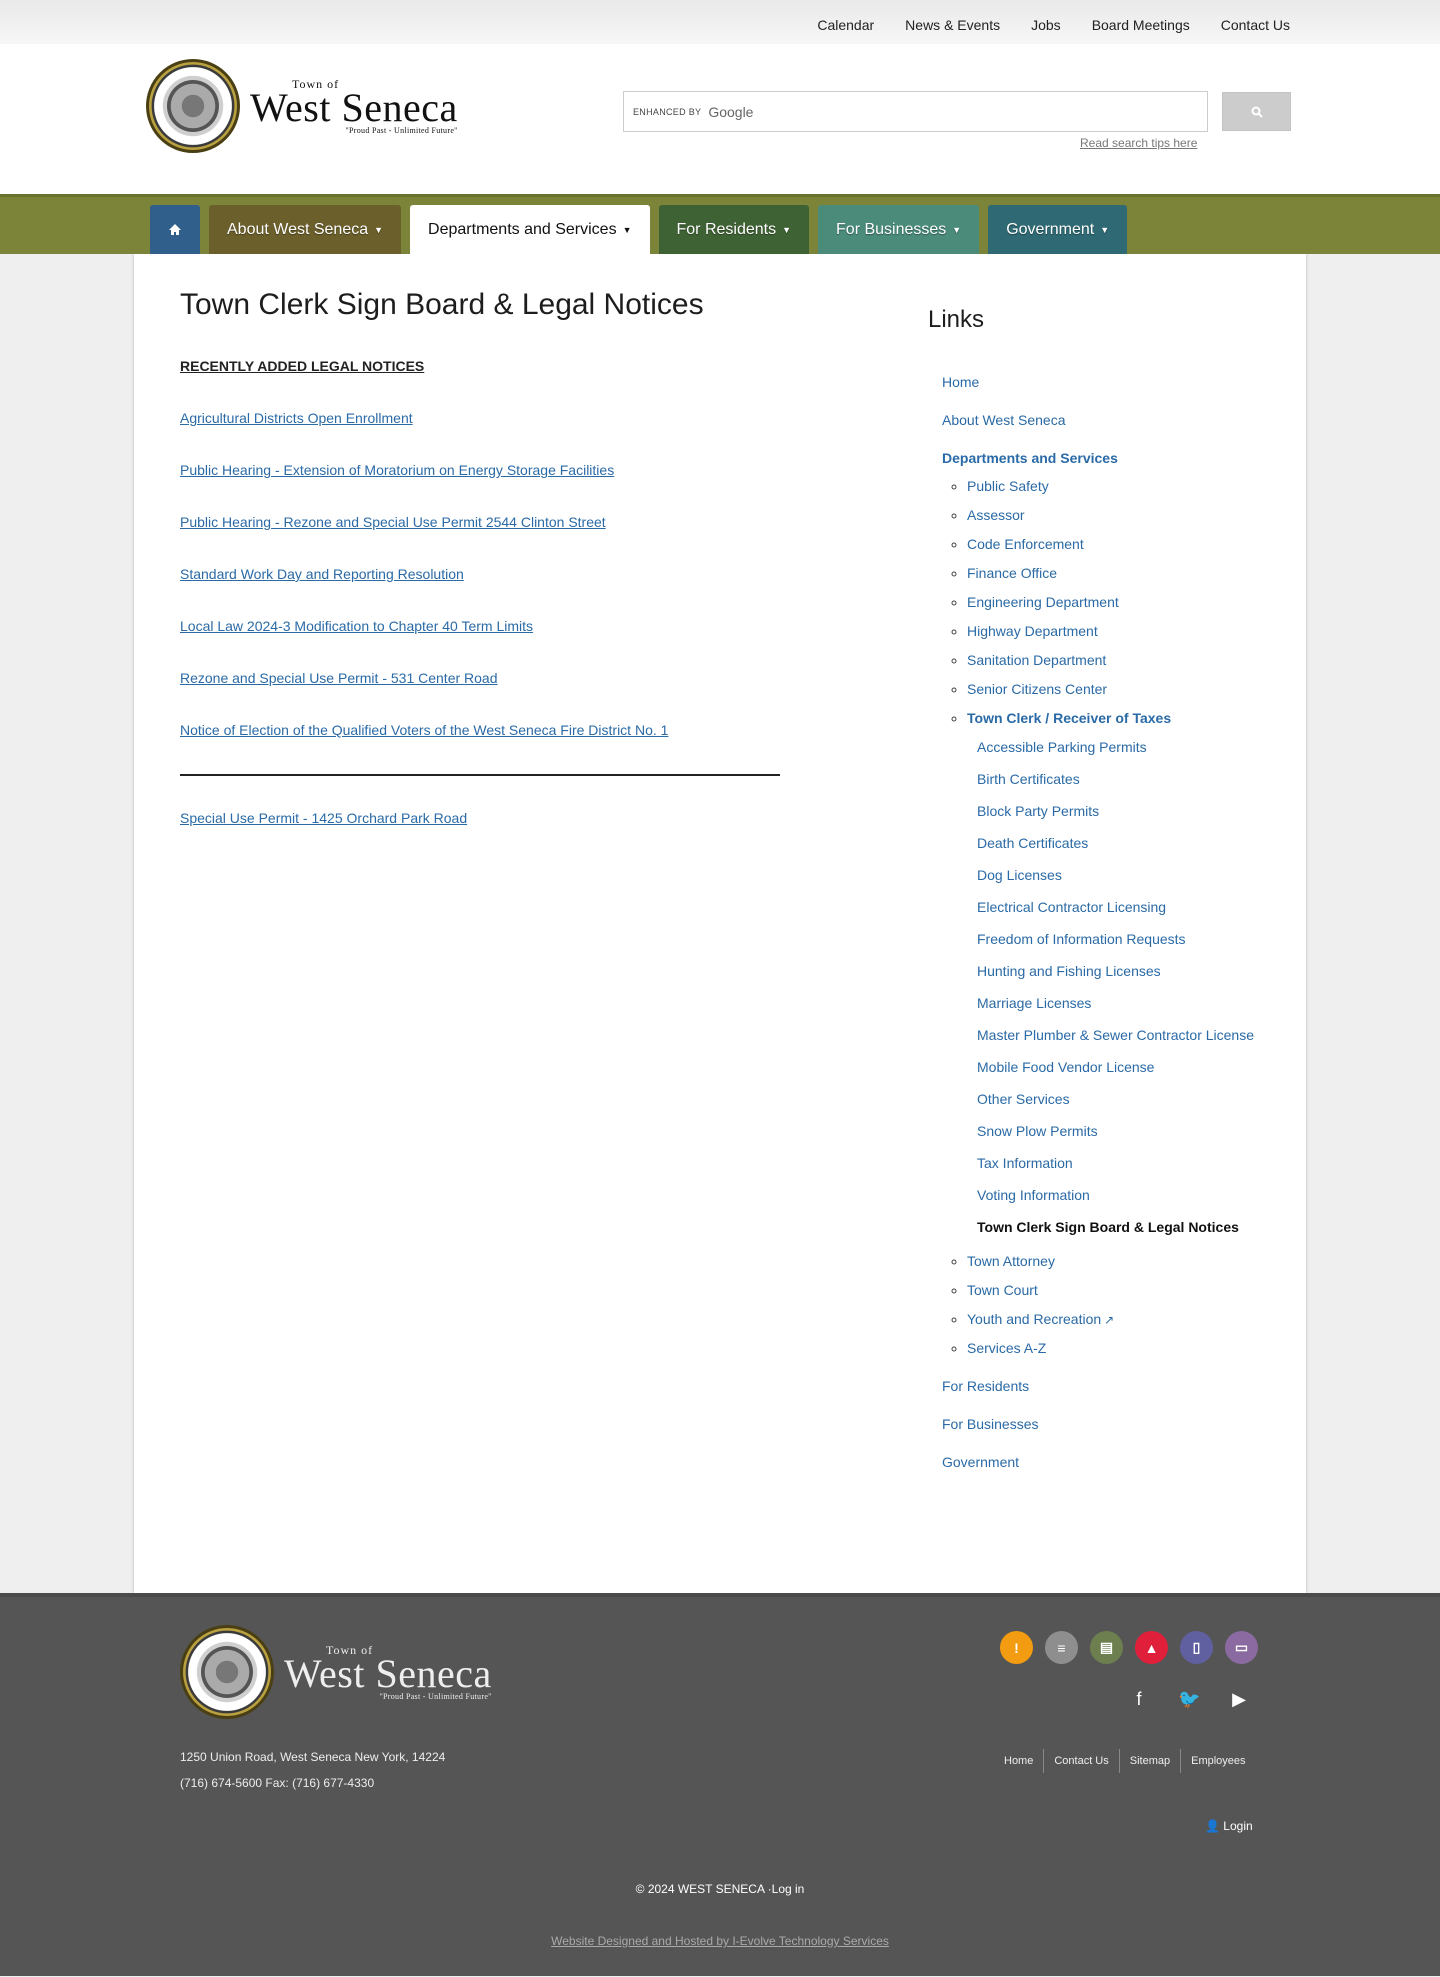  What do you see at coordinates (1037, 1131) in the screenshot?
I see `town-clerk-link: Snow Plow Permits` at bounding box center [1037, 1131].